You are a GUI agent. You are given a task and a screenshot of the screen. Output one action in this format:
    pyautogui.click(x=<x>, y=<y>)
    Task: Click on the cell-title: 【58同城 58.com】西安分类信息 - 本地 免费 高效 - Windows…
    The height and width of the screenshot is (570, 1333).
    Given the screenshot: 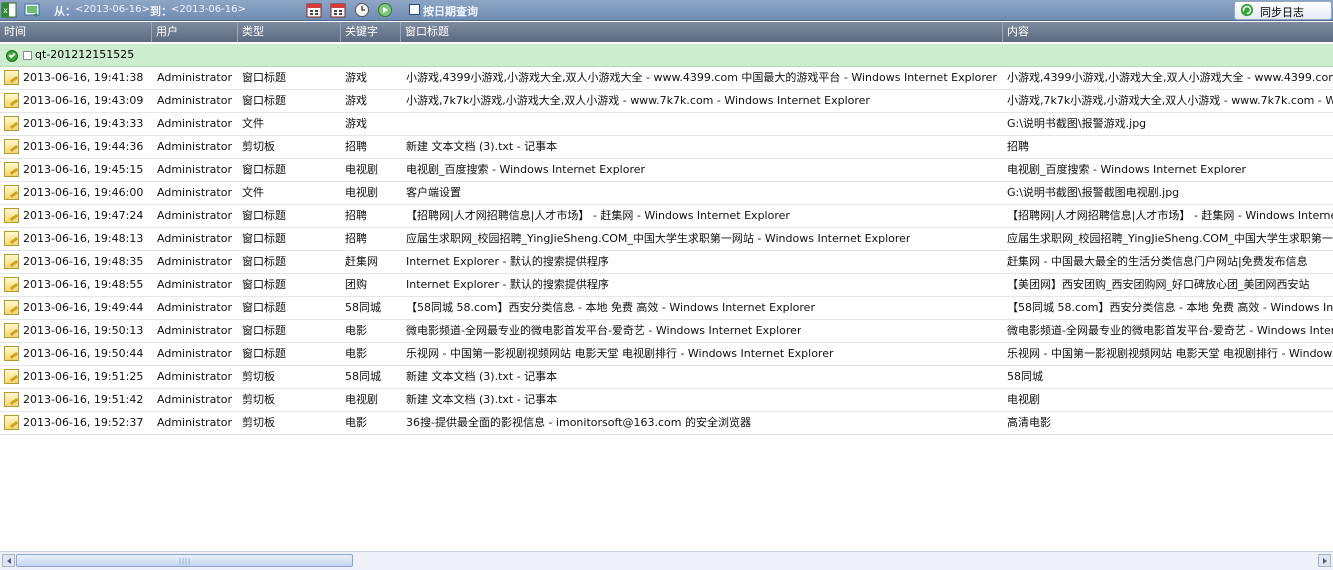 What is the action you would take?
    pyautogui.click(x=610, y=307)
    